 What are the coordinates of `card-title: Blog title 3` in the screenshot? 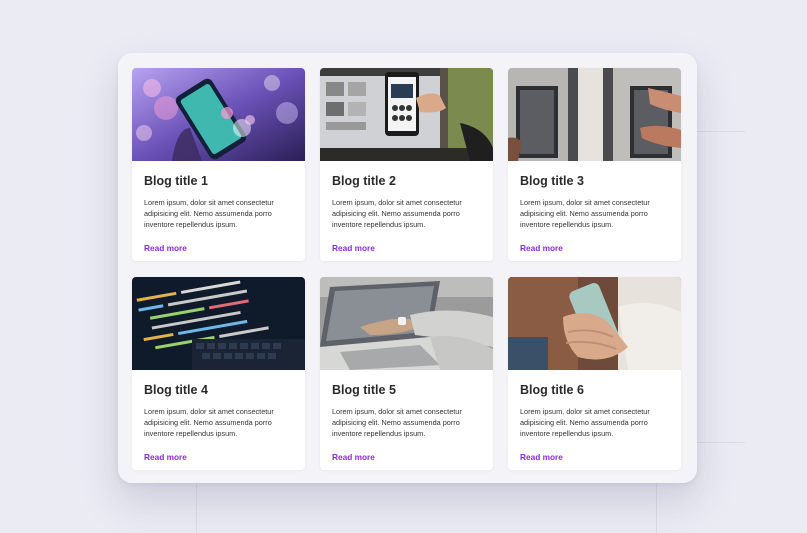 It's located at (552, 181).